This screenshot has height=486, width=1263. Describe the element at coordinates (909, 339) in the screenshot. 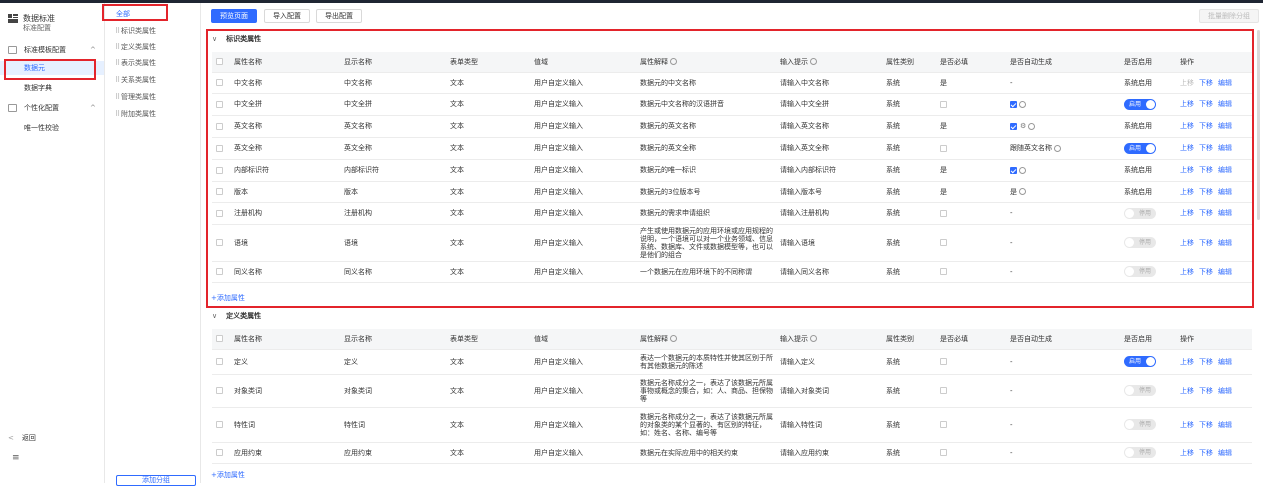

I see `column-header: 属性类别` at that location.